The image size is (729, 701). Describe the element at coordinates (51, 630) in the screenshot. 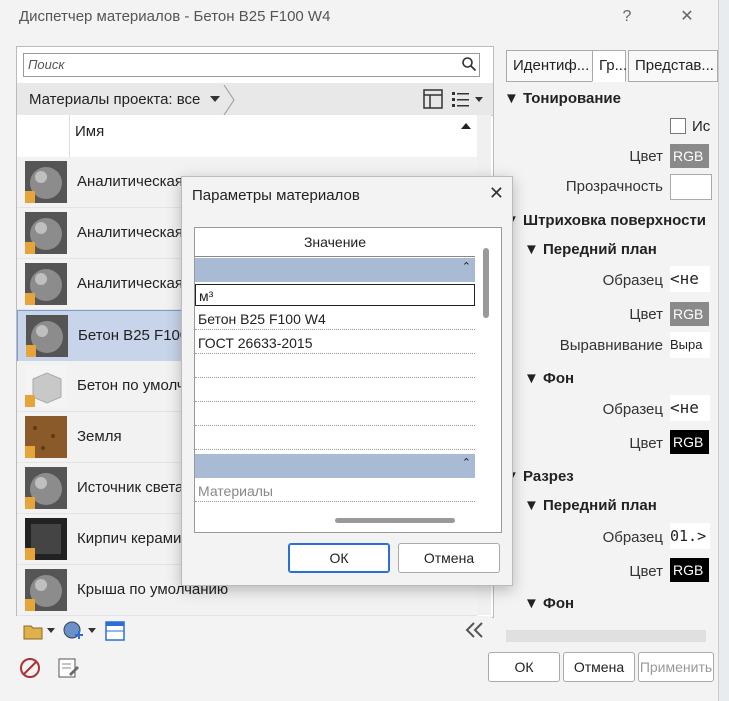

I see `folder-menu-chevron-icon` at that location.